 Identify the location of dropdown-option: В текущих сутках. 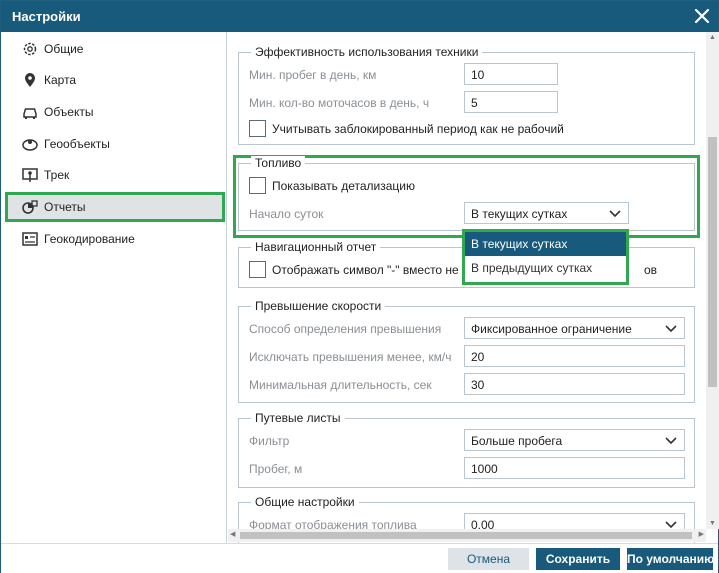
(545, 244).